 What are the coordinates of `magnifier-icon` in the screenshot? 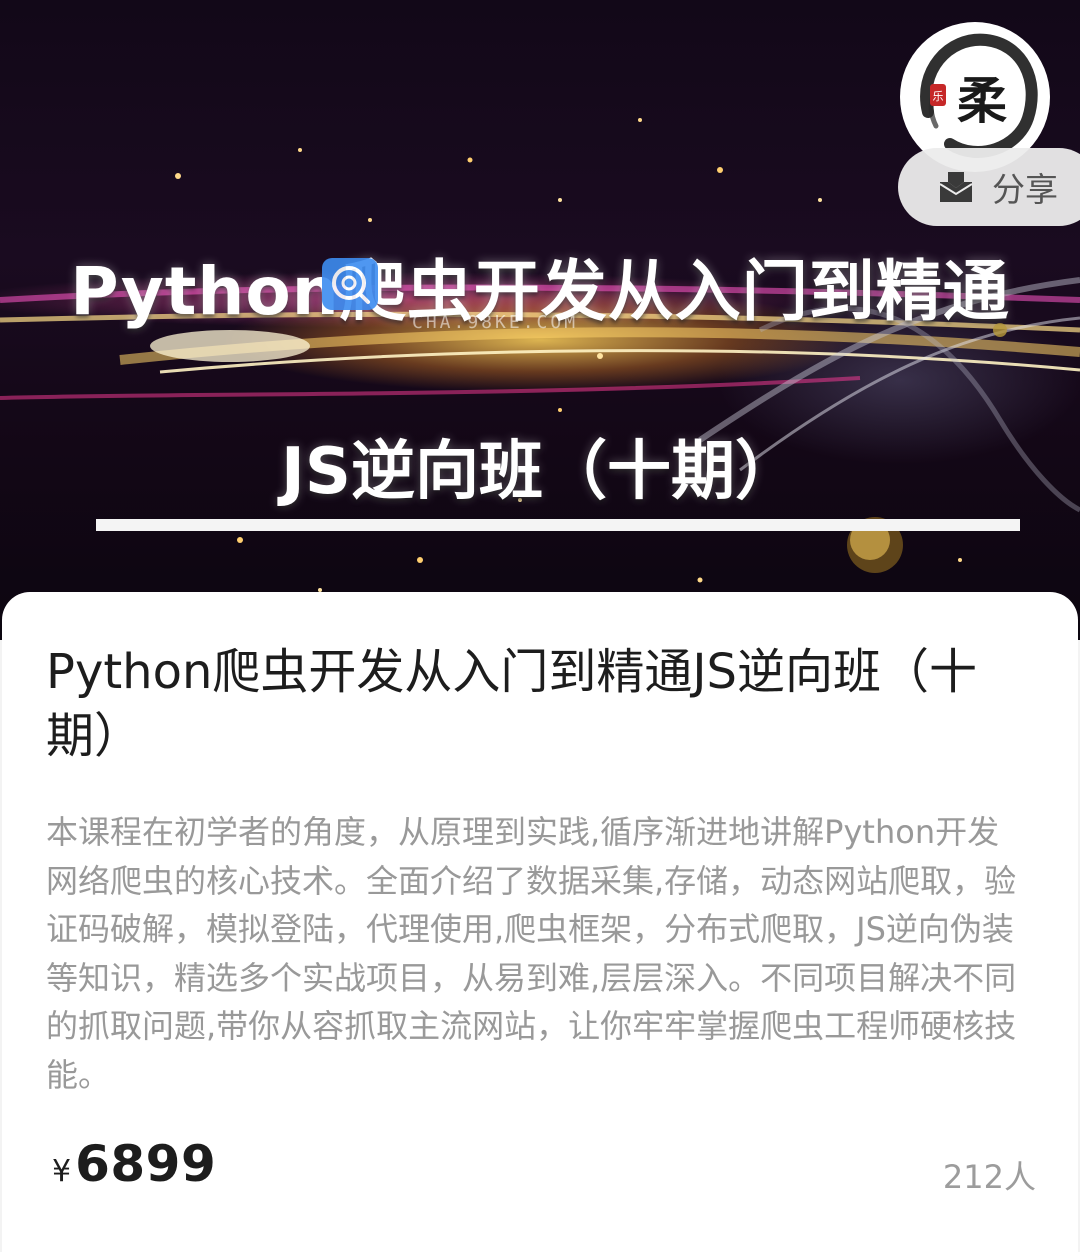 It's located at (351, 285).